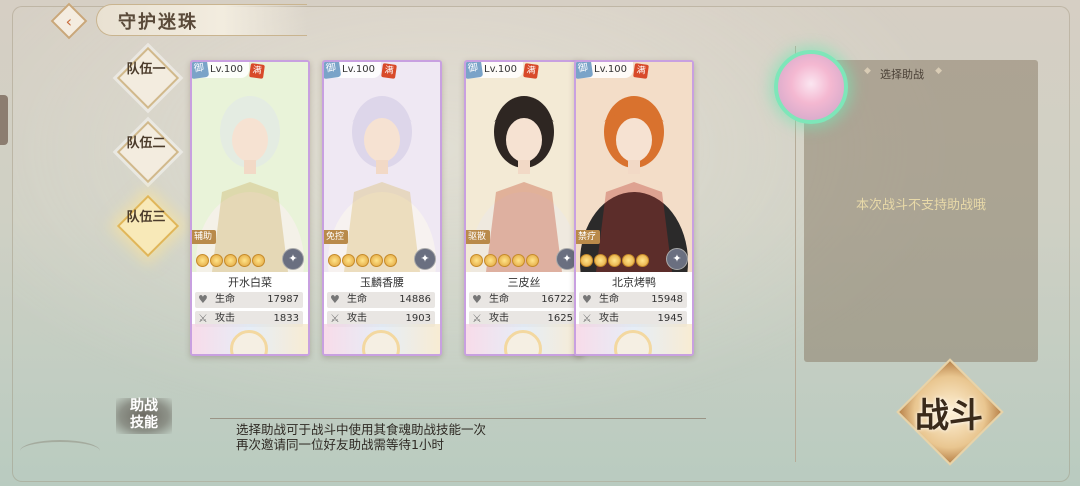  I want to click on hp-value: 16722, so click(557, 299).